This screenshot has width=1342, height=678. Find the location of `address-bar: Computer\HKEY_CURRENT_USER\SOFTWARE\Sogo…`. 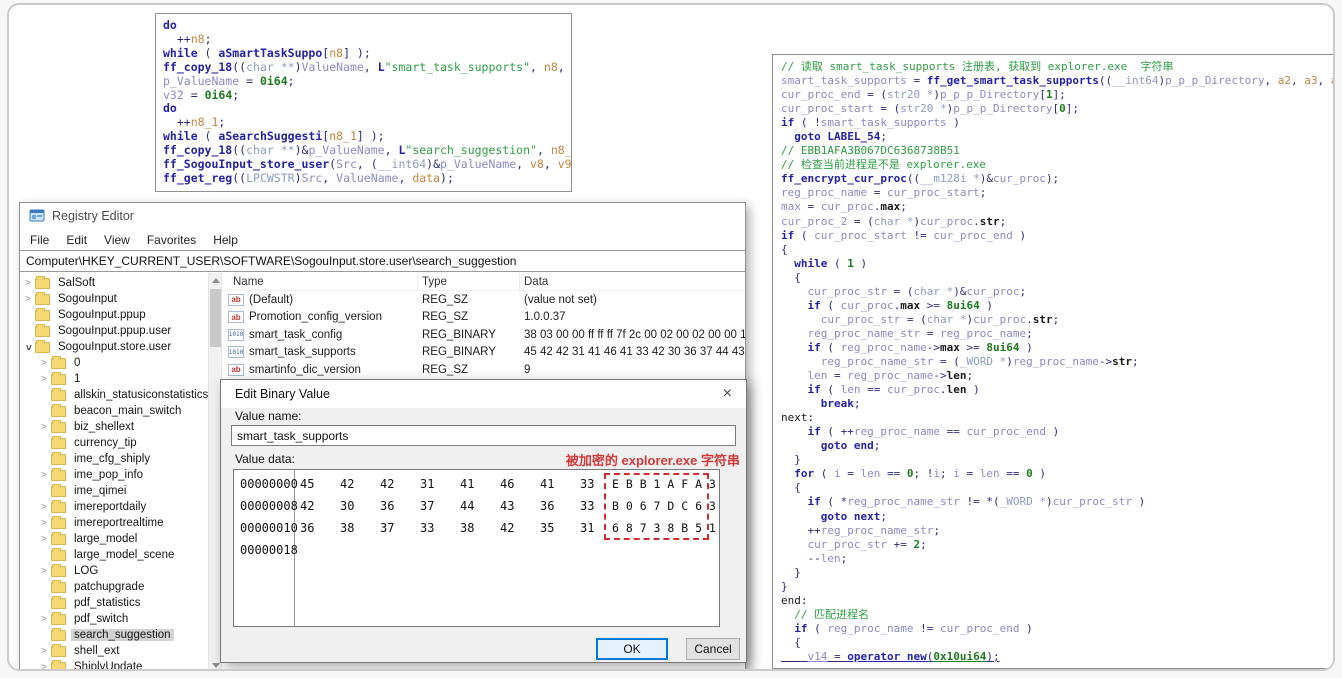

address-bar: Computer\HKEY_CURRENT_USER\SOFTWARE\Sogo… is located at coordinates (382, 261).